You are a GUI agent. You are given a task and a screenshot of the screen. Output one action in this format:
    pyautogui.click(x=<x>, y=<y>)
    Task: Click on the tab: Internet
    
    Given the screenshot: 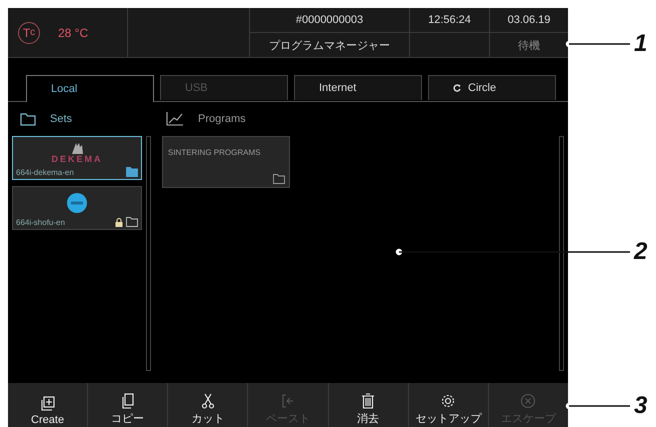 What is the action you would take?
    pyautogui.click(x=358, y=87)
    